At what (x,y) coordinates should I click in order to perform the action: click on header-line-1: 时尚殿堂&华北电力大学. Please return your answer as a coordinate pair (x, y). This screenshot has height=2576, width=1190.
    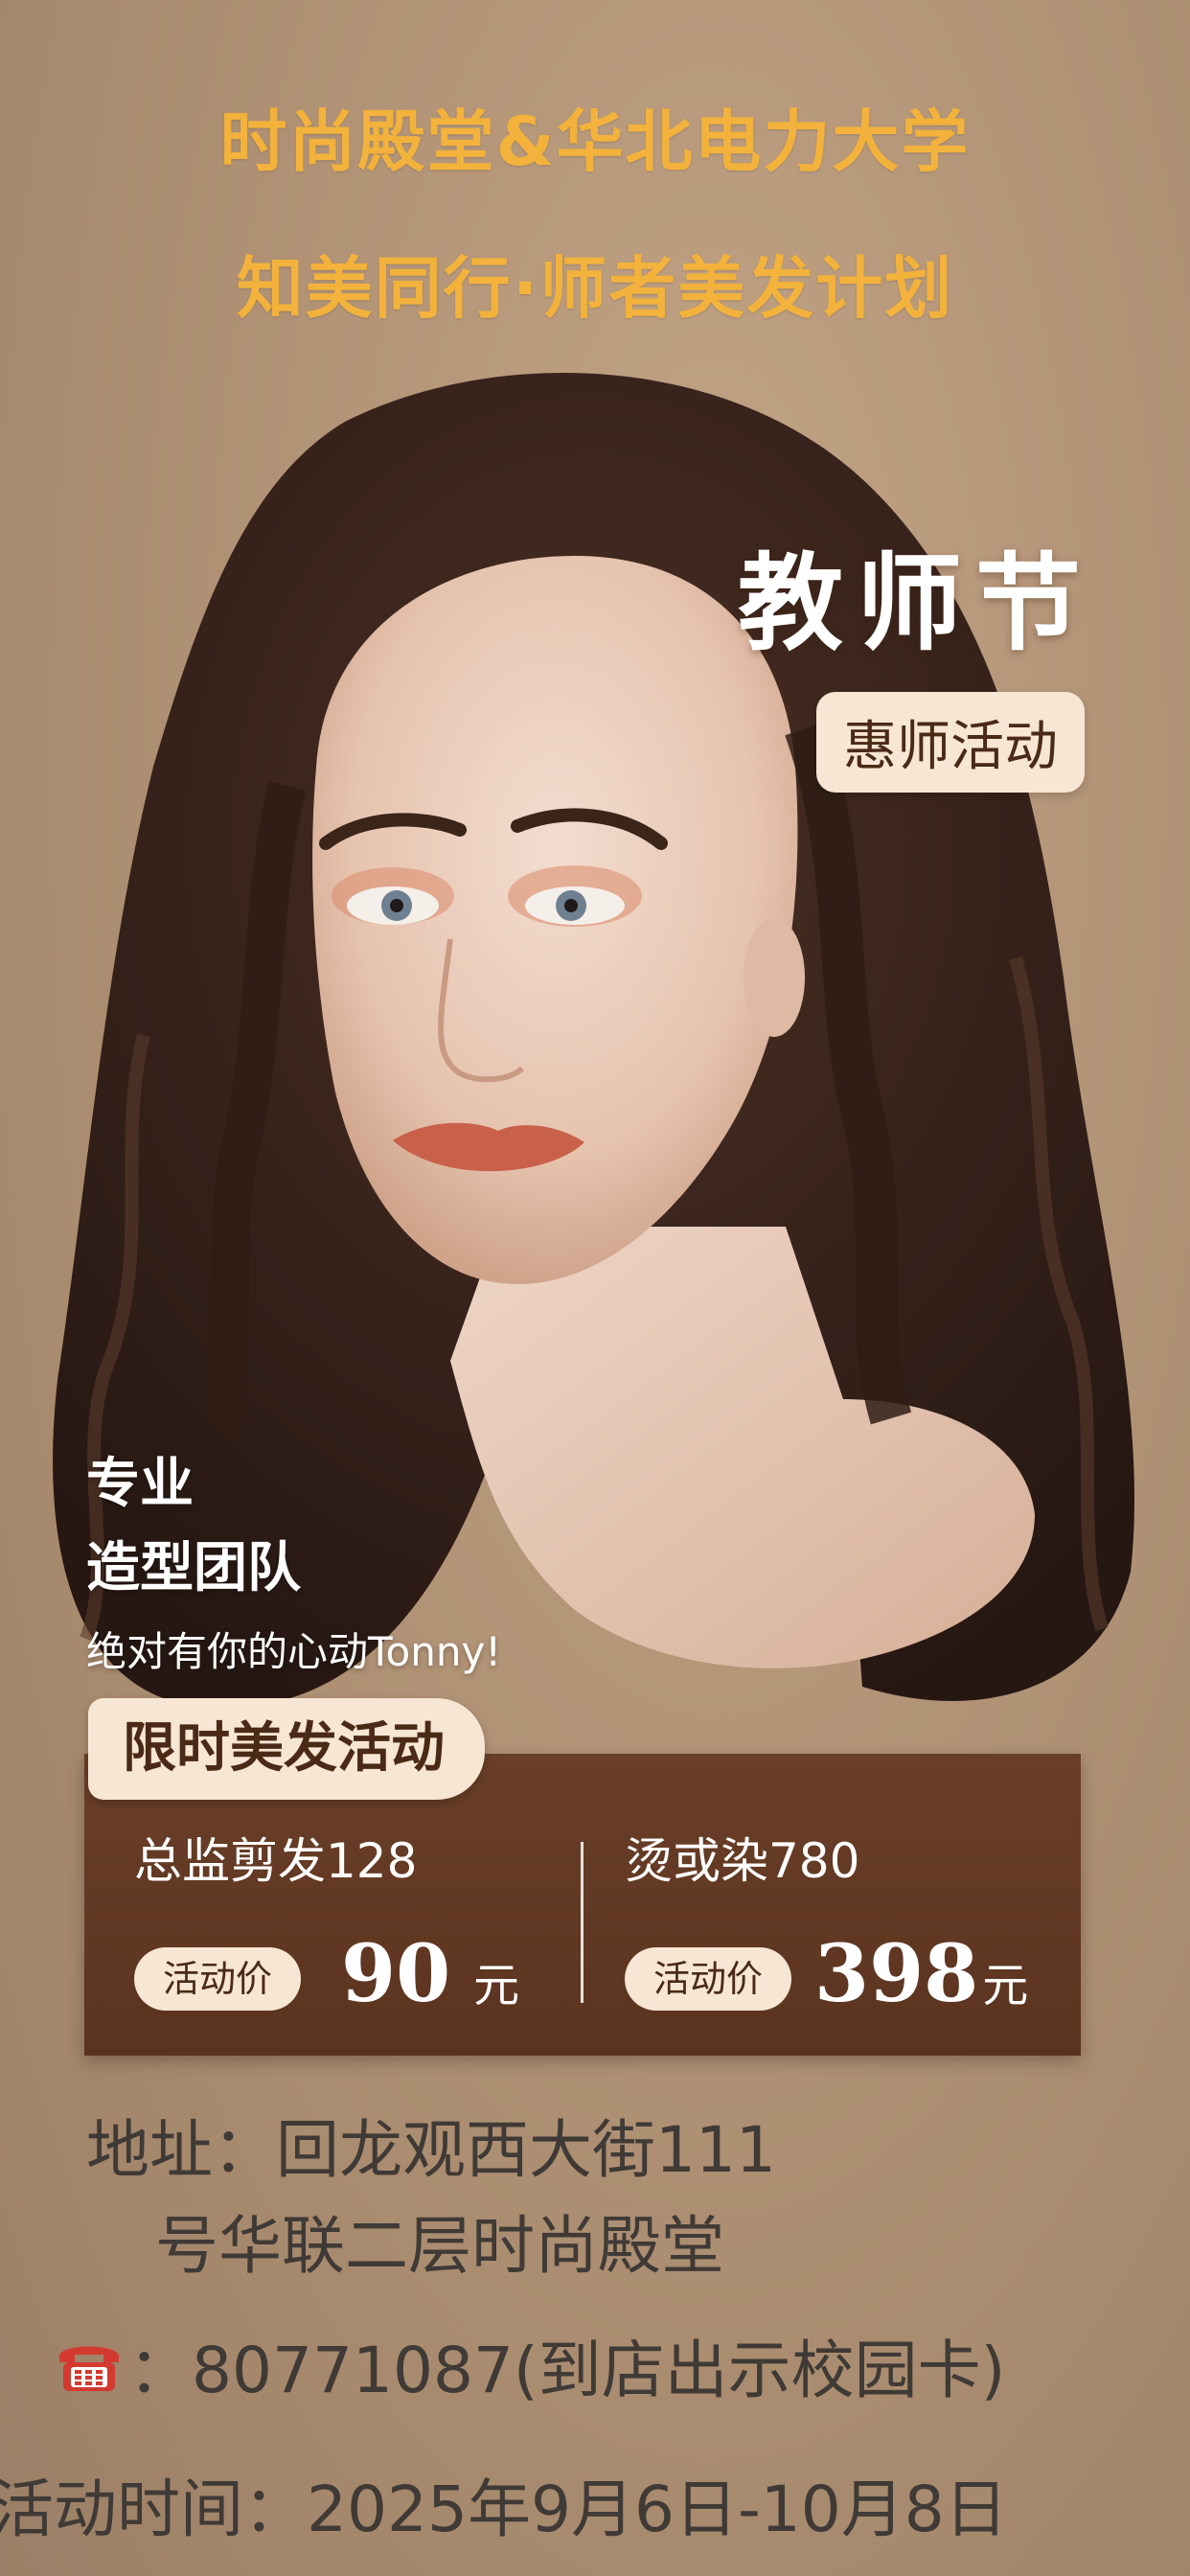
    Looking at the image, I should click on (595, 142).